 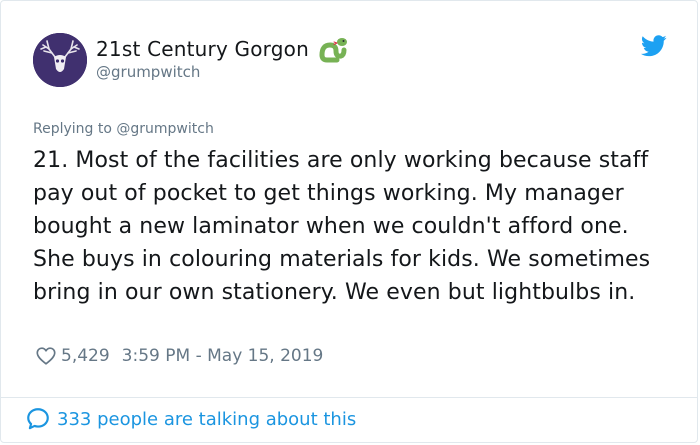 I want to click on heart-icon, so click(x=46, y=356).